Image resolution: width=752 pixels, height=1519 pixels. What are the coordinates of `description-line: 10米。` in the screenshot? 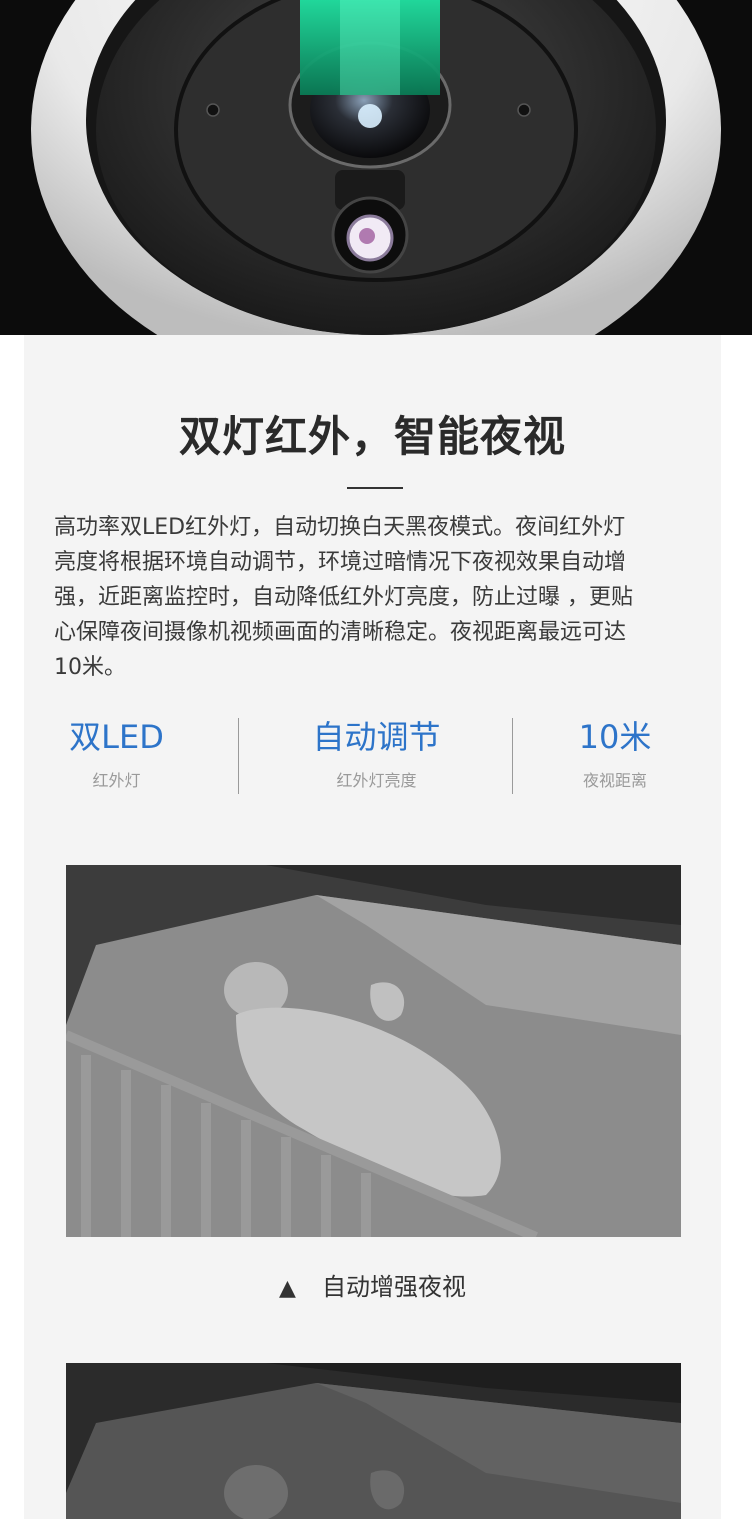 It's located at (90, 667).